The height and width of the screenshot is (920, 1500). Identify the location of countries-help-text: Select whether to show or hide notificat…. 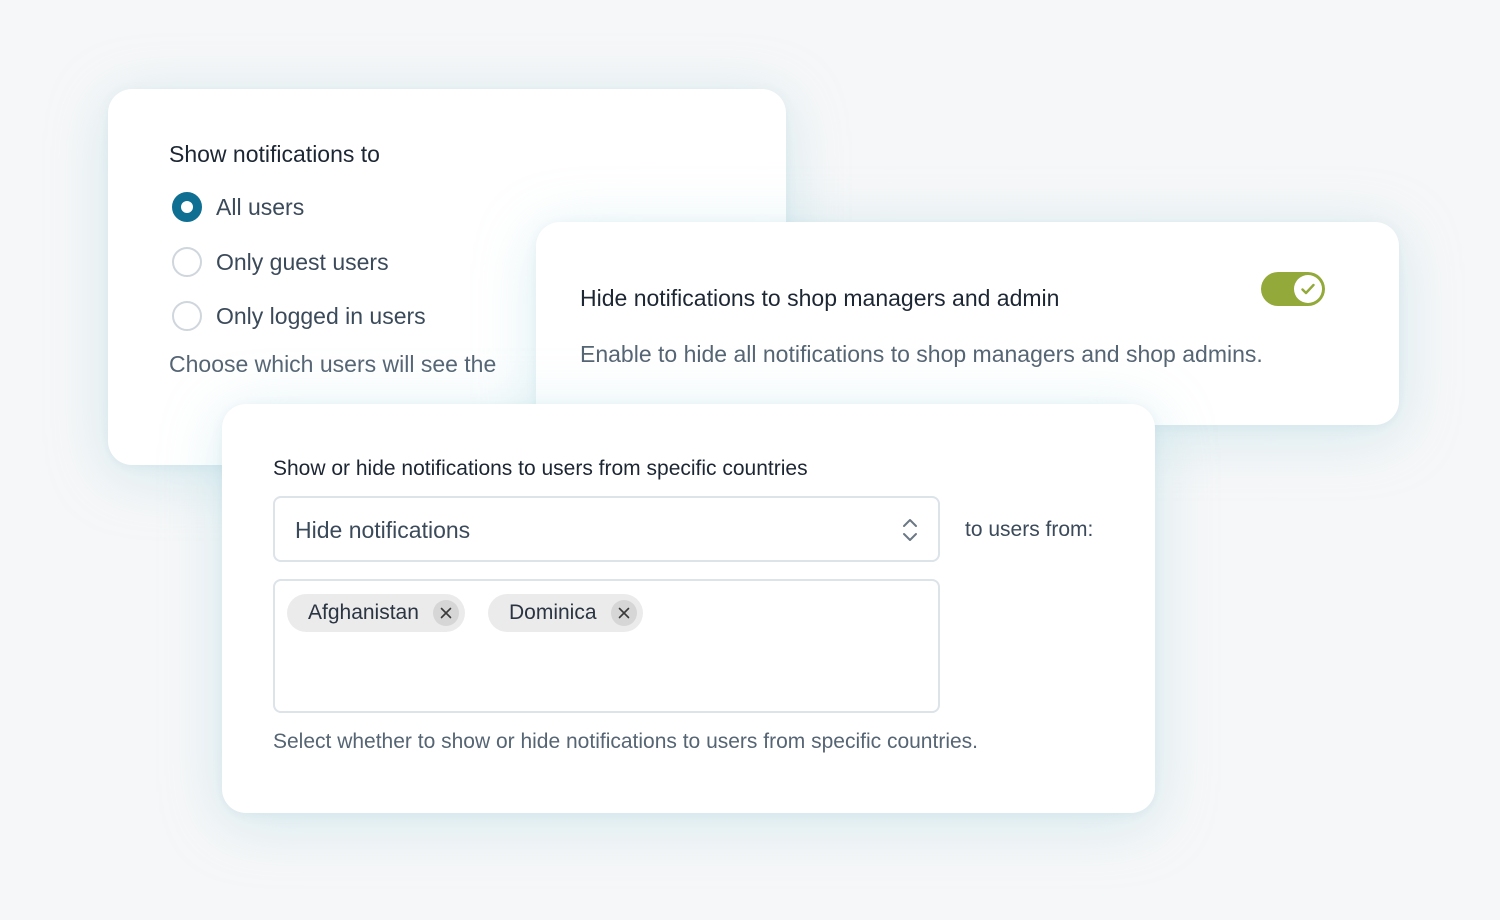
(625, 741).